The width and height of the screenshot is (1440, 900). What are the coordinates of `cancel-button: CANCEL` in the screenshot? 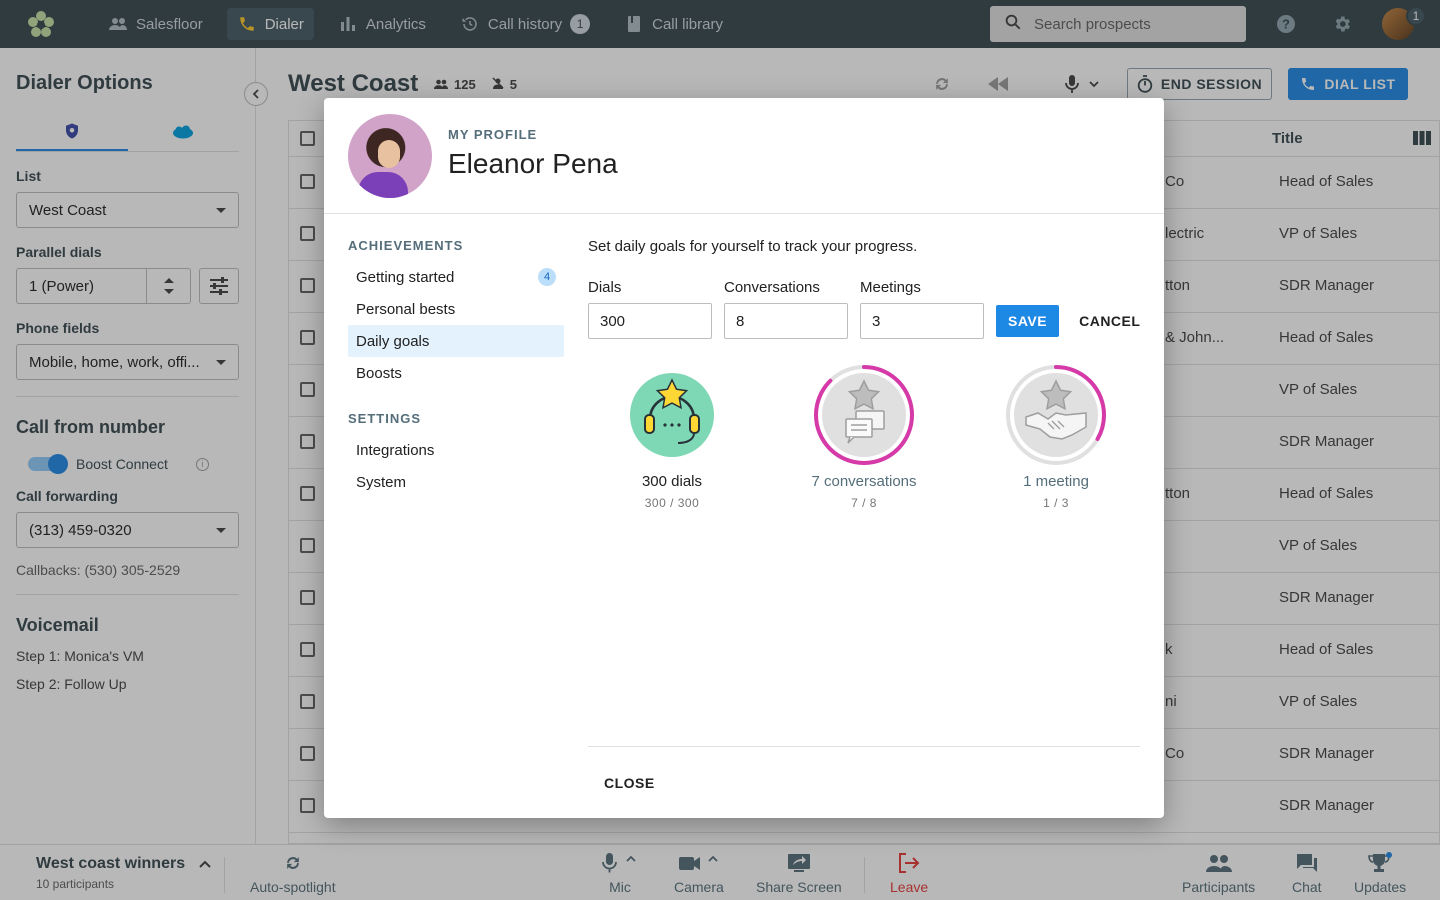 It's located at (1109, 321).